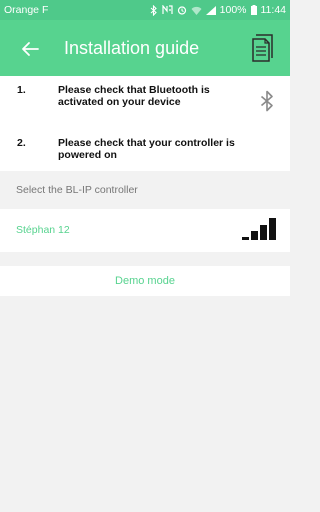 The image size is (320, 512). I want to click on demo-mode-button: Demo mode, so click(145, 281).